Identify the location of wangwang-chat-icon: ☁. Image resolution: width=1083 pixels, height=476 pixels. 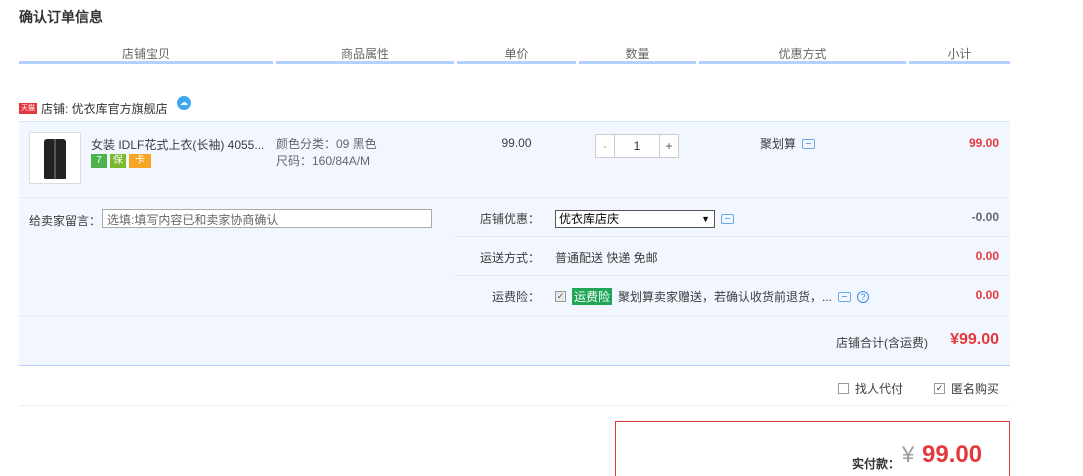
(184, 103).